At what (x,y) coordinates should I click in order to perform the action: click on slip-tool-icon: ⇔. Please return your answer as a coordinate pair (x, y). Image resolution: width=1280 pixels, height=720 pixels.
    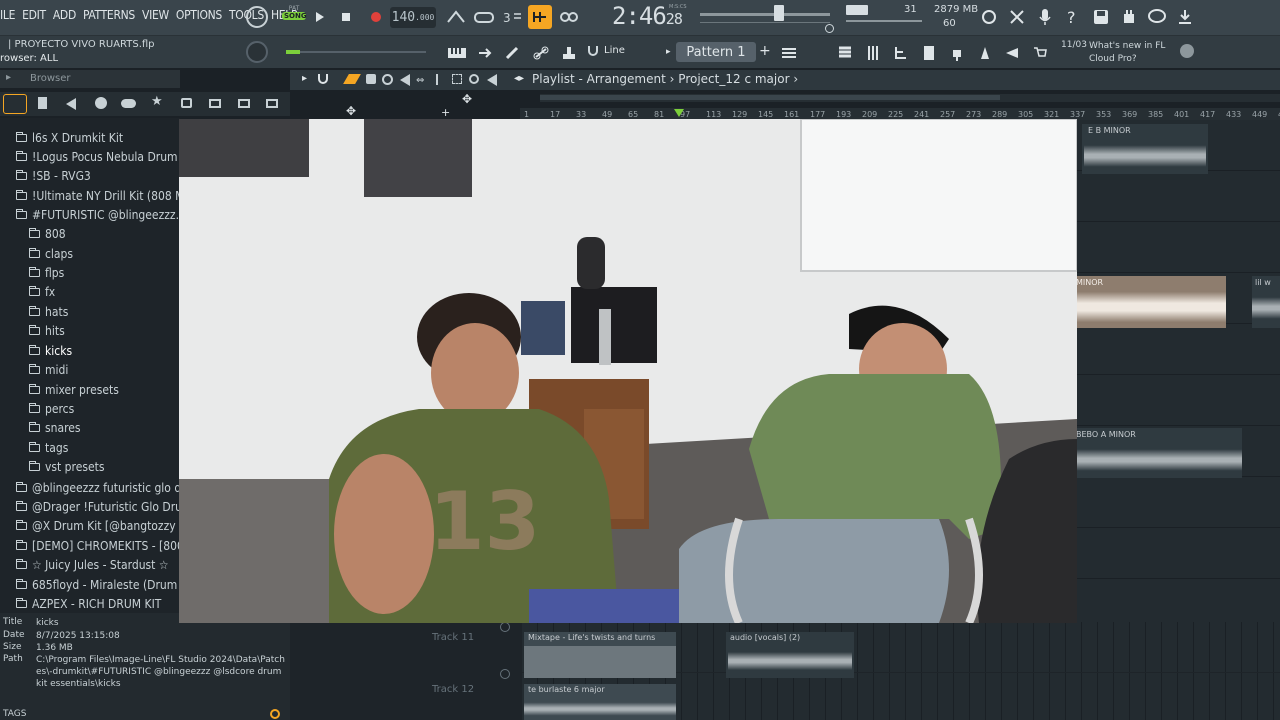
    Looking at the image, I should click on (420, 80).